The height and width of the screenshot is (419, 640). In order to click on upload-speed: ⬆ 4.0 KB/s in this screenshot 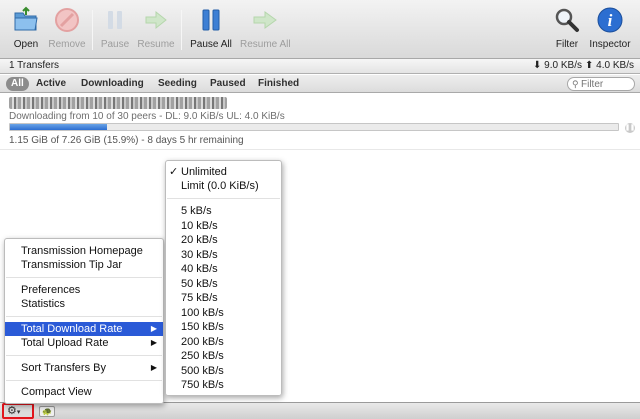, I will do `click(609, 65)`.